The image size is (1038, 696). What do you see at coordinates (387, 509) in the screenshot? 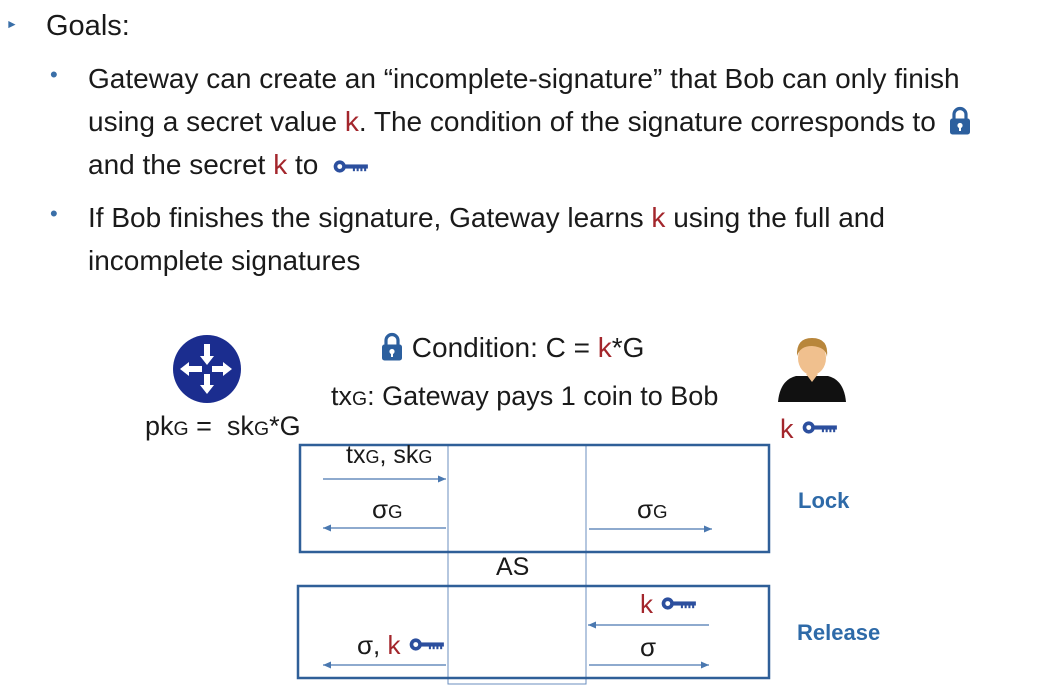
I see `msg-sigma-g-left: σG` at bounding box center [387, 509].